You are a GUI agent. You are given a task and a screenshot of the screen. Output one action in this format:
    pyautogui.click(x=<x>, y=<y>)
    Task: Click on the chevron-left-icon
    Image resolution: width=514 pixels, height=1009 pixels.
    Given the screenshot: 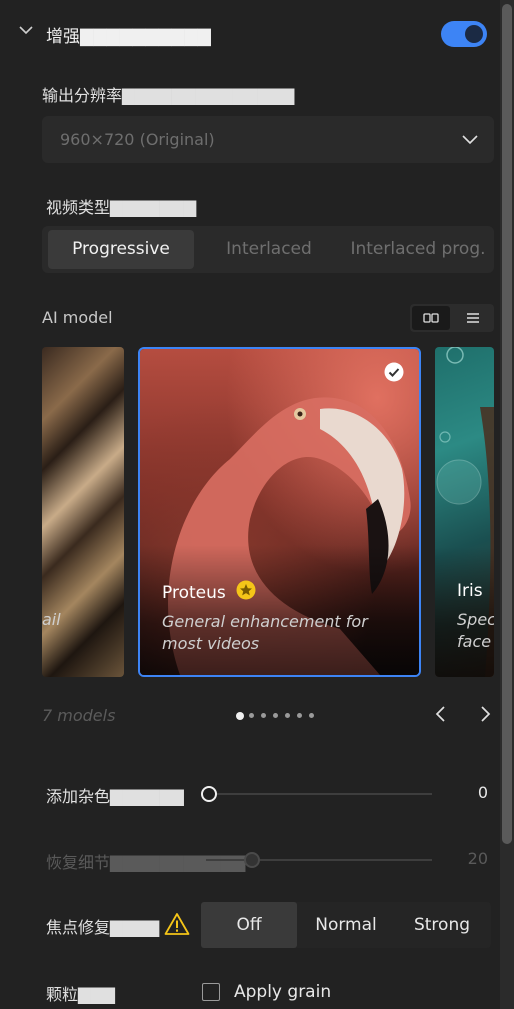 What is the action you would take?
    pyautogui.click(x=441, y=714)
    